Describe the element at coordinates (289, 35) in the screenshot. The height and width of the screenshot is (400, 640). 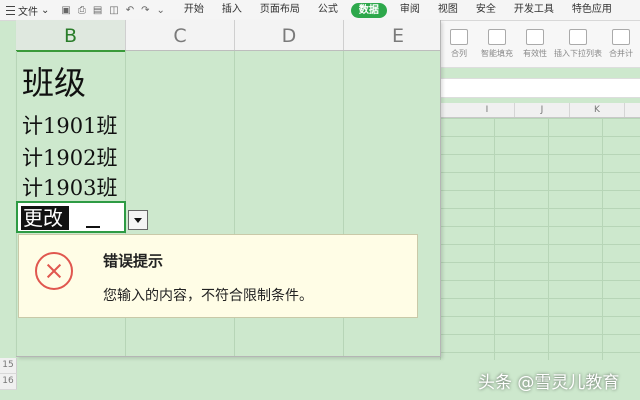
I see `column-header-d: D` at that location.